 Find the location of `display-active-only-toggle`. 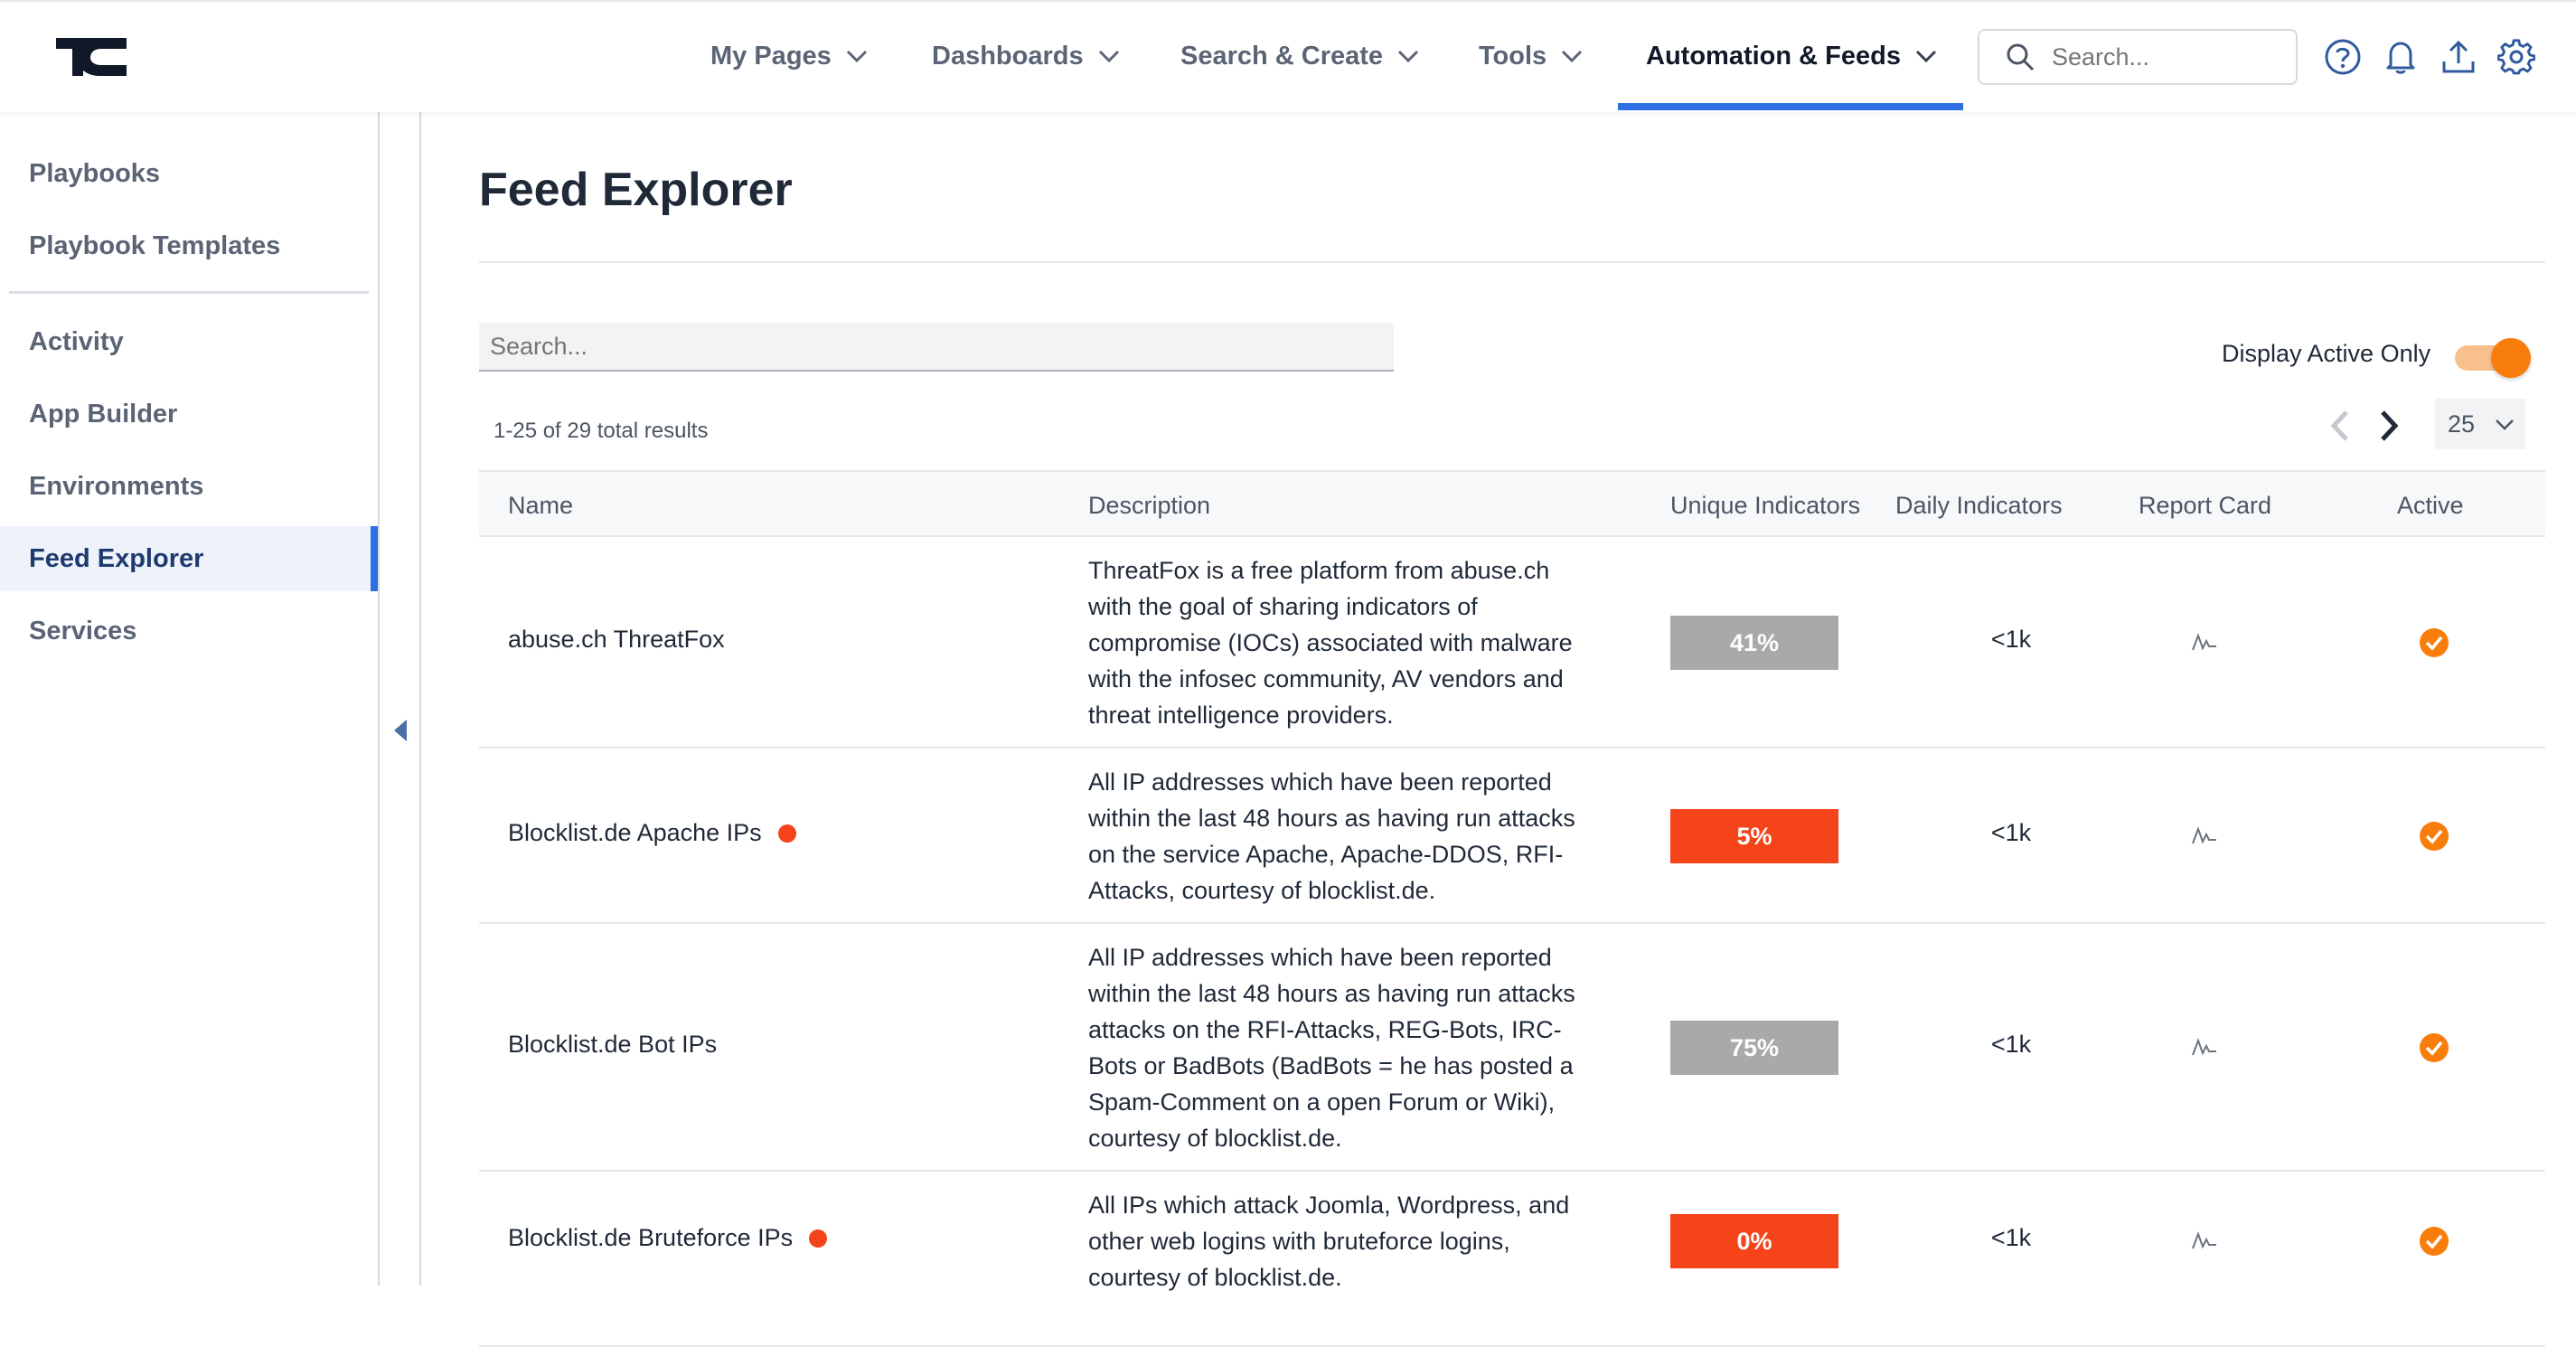

display-active-only-toggle is located at coordinates (2494, 358).